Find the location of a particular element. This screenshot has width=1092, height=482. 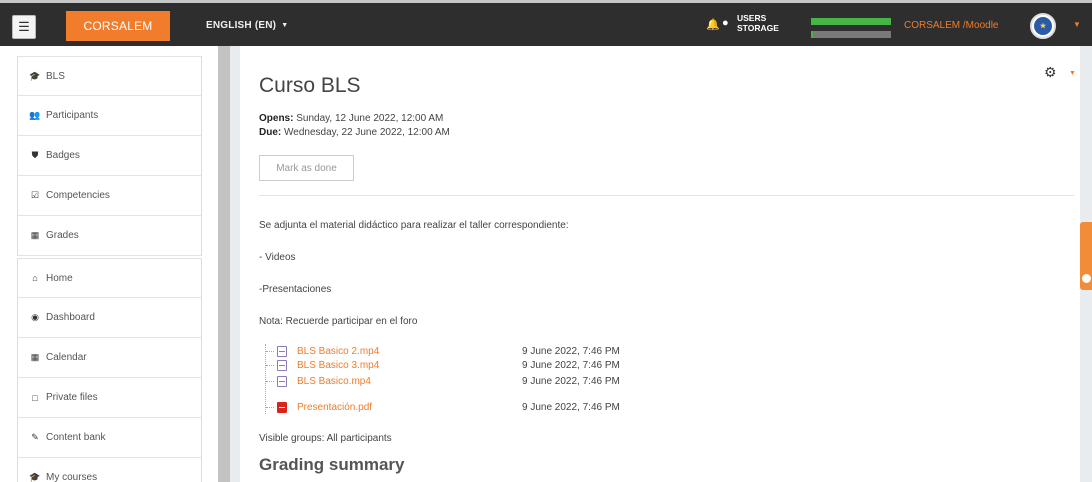

description-text: Nota: Recuerde participar en el foro is located at coordinates (338, 321).